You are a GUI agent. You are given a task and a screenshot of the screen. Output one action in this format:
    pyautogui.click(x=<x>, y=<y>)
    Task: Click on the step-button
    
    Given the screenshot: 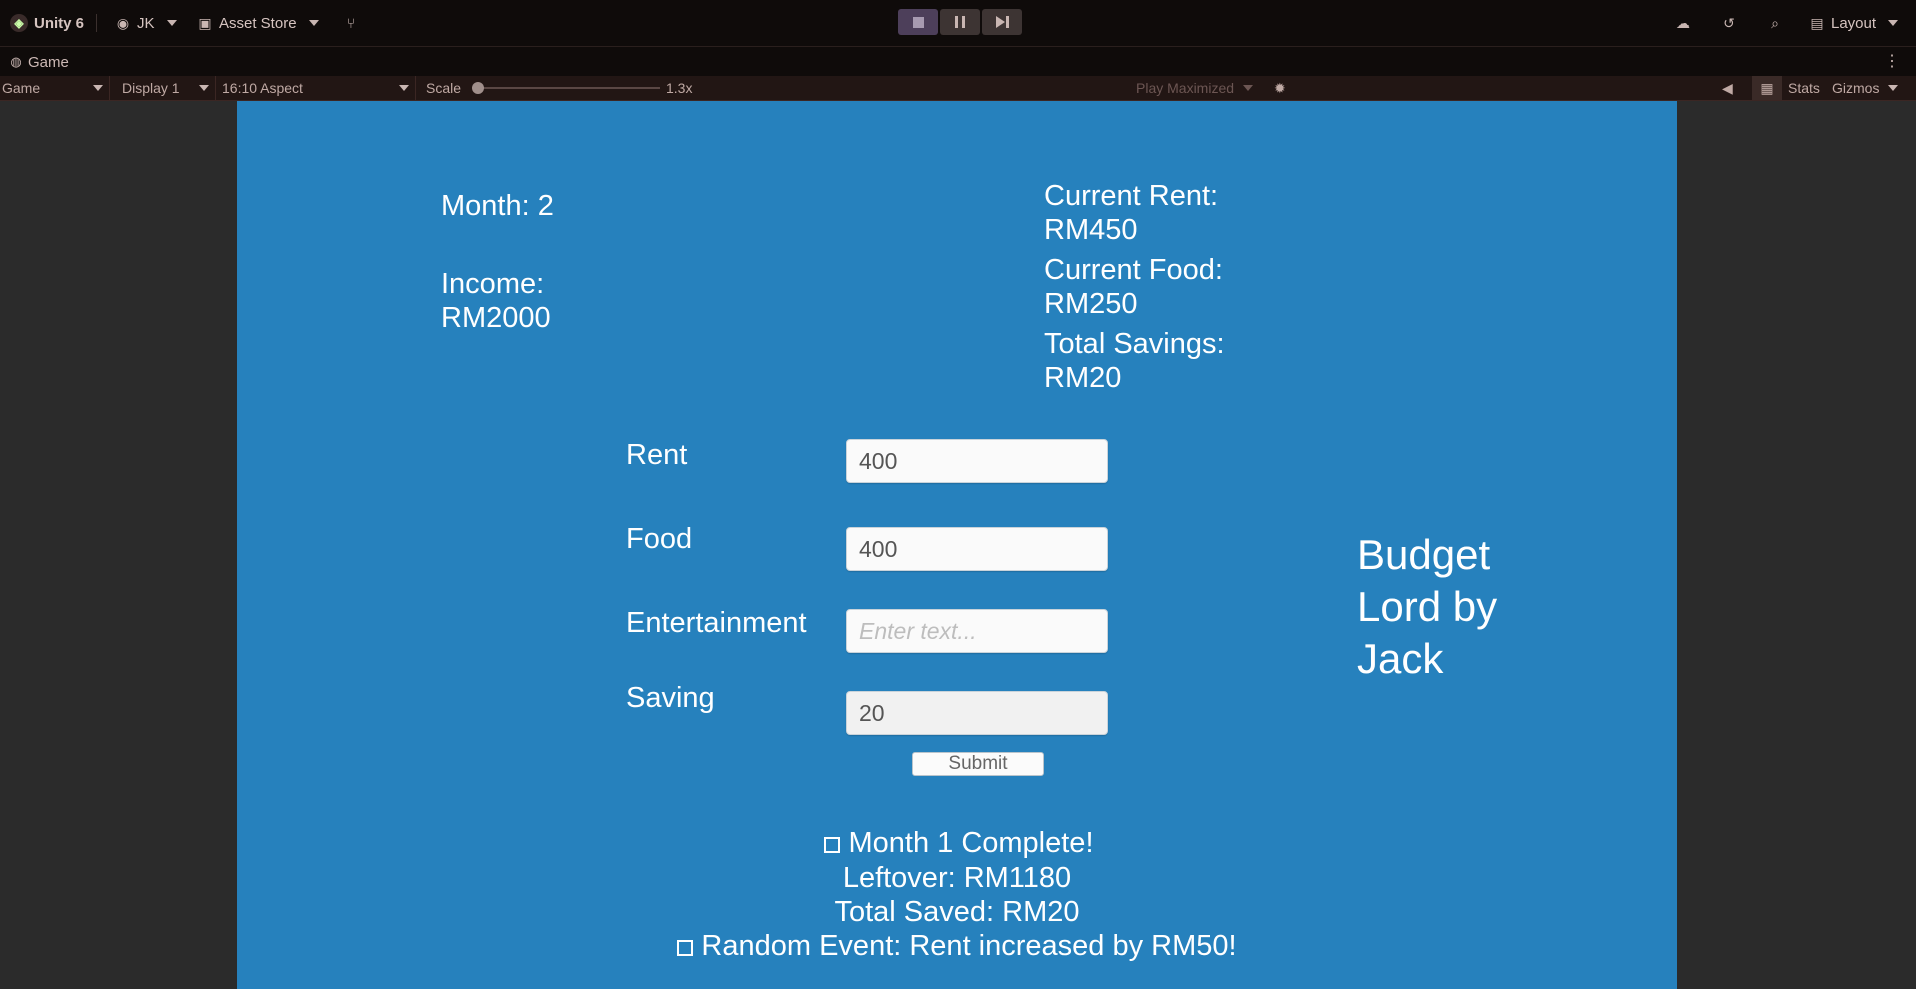 What is the action you would take?
    pyautogui.click(x=1002, y=22)
    